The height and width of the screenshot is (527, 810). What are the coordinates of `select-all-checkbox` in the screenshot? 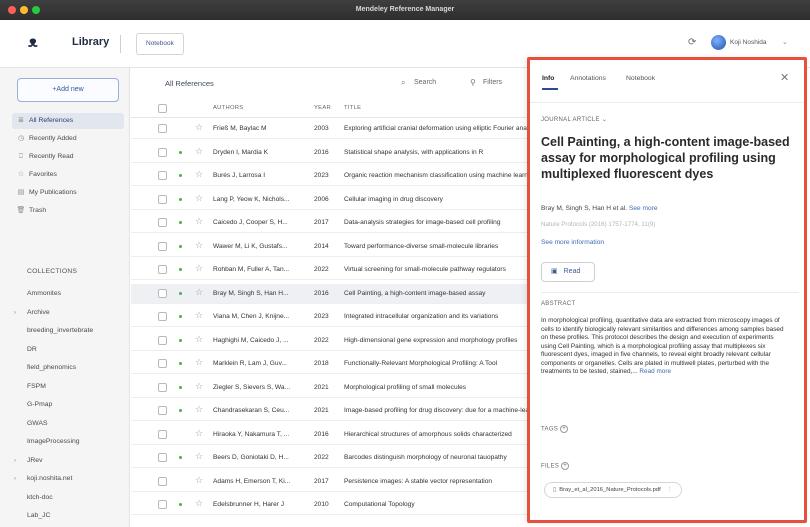 It's located at (162, 108).